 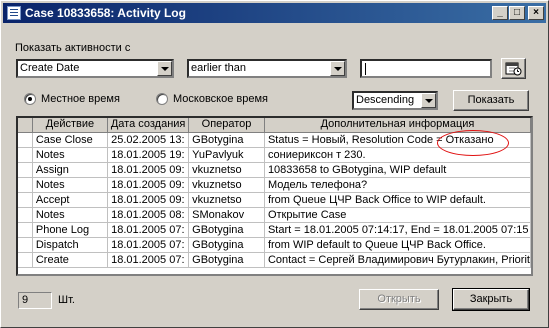 What do you see at coordinates (70, 170) in the screenshot?
I see `cell-action: Assign` at bounding box center [70, 170].